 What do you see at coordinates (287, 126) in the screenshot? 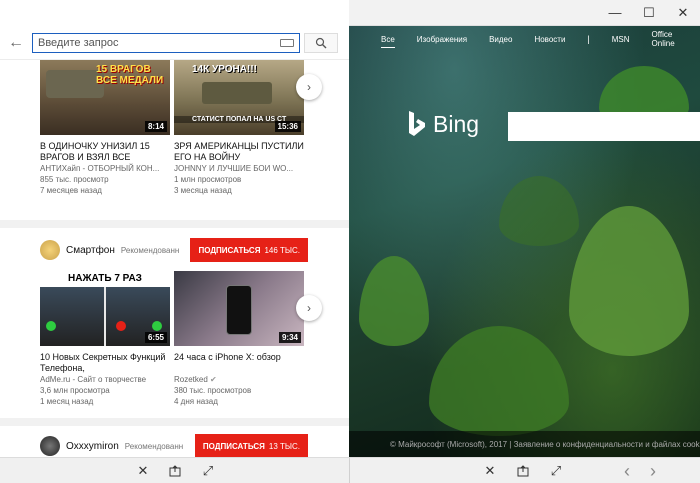
I see `duration-badge: 15:36` at bounding box center [287, 126].